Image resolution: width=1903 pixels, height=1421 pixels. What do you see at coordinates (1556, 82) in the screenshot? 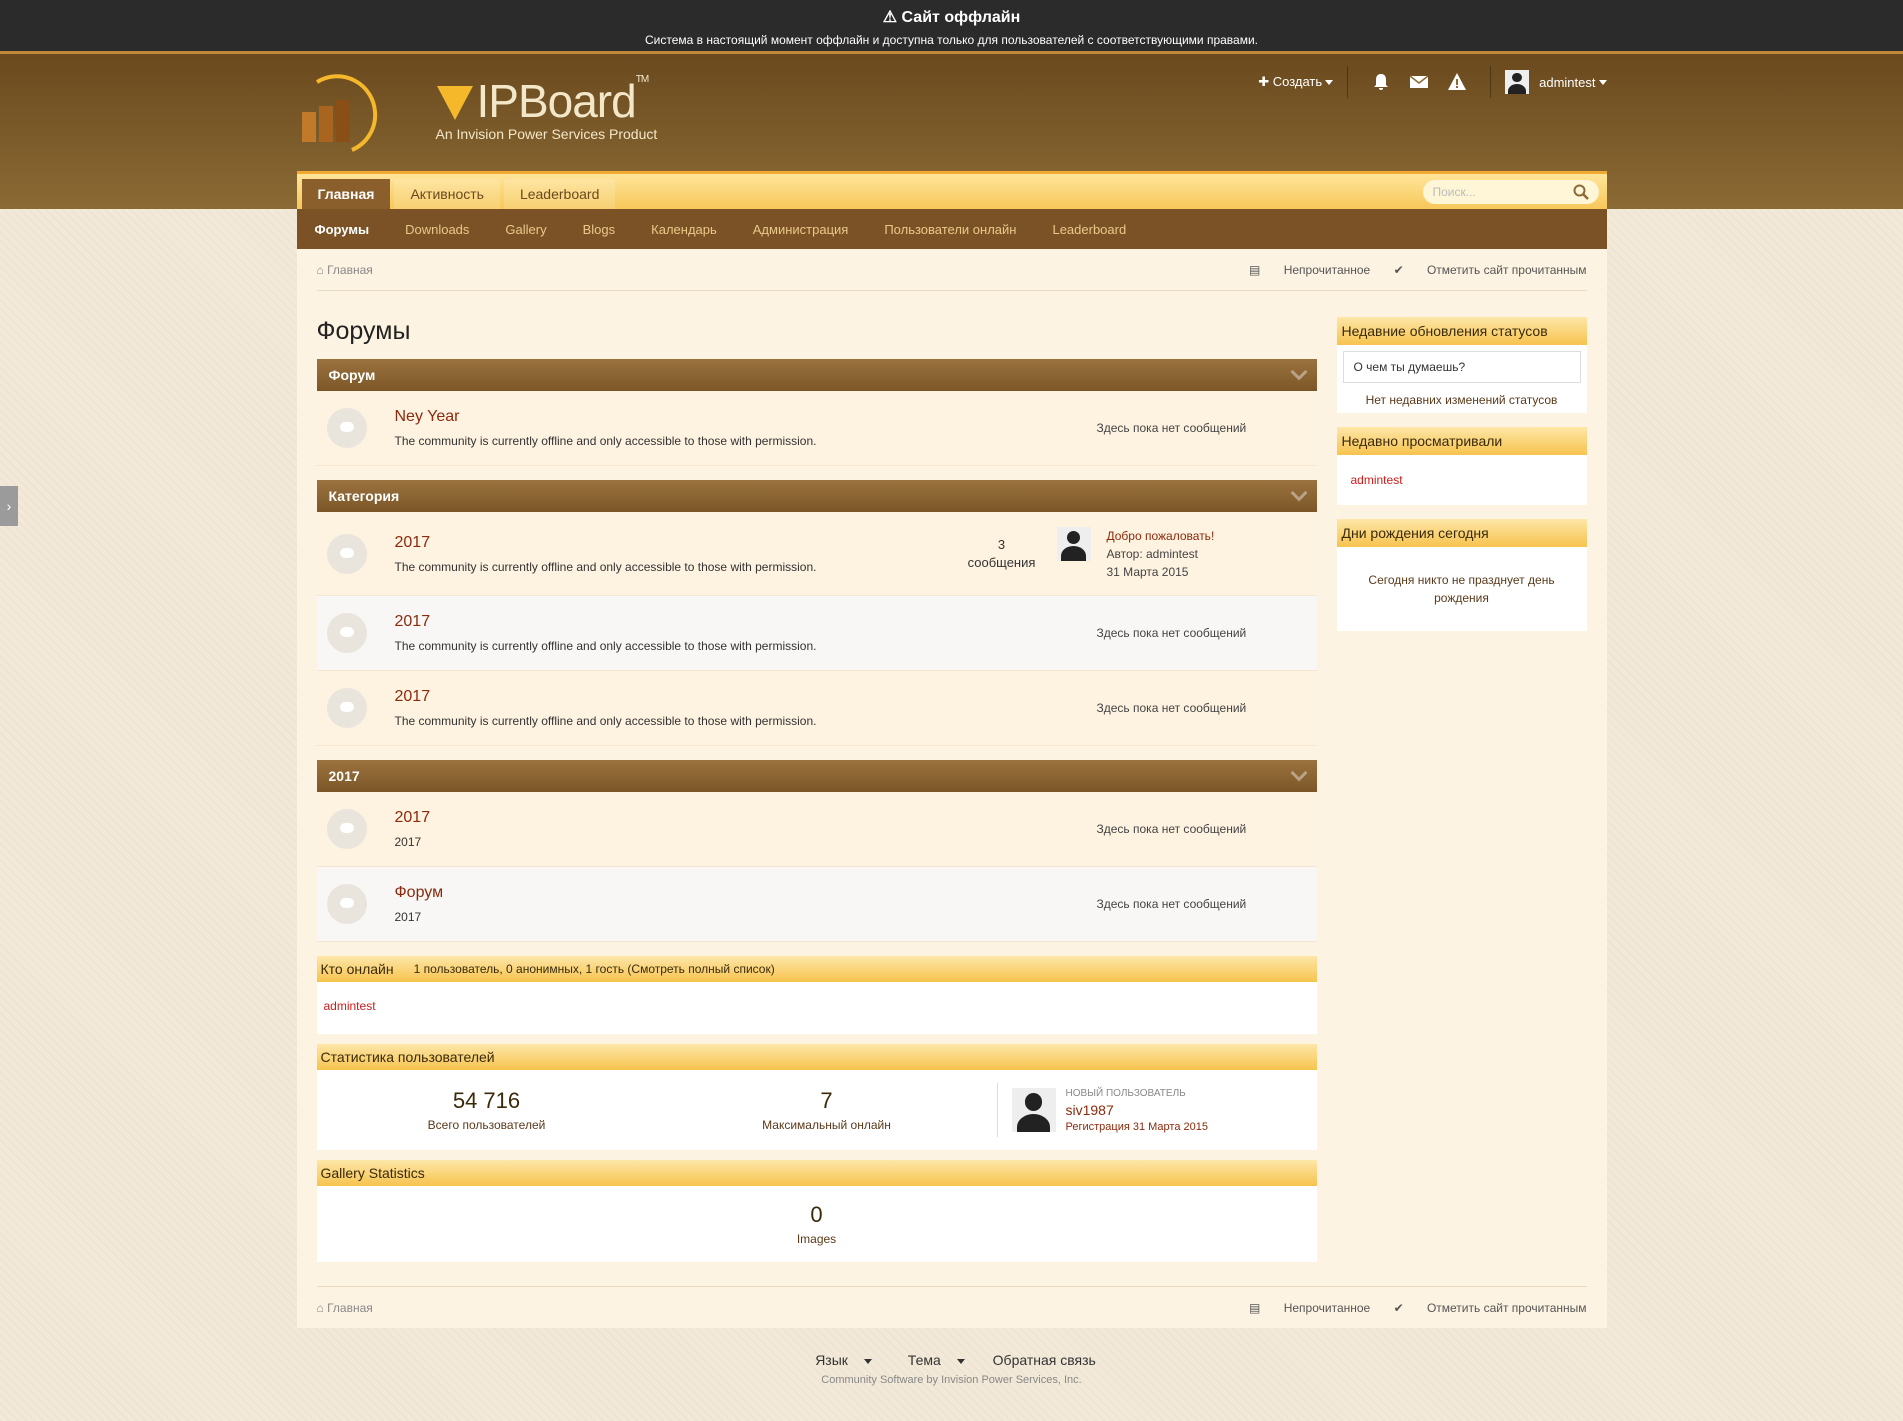
I see `user-menu: admintest` at bounding box center [1556, 82].